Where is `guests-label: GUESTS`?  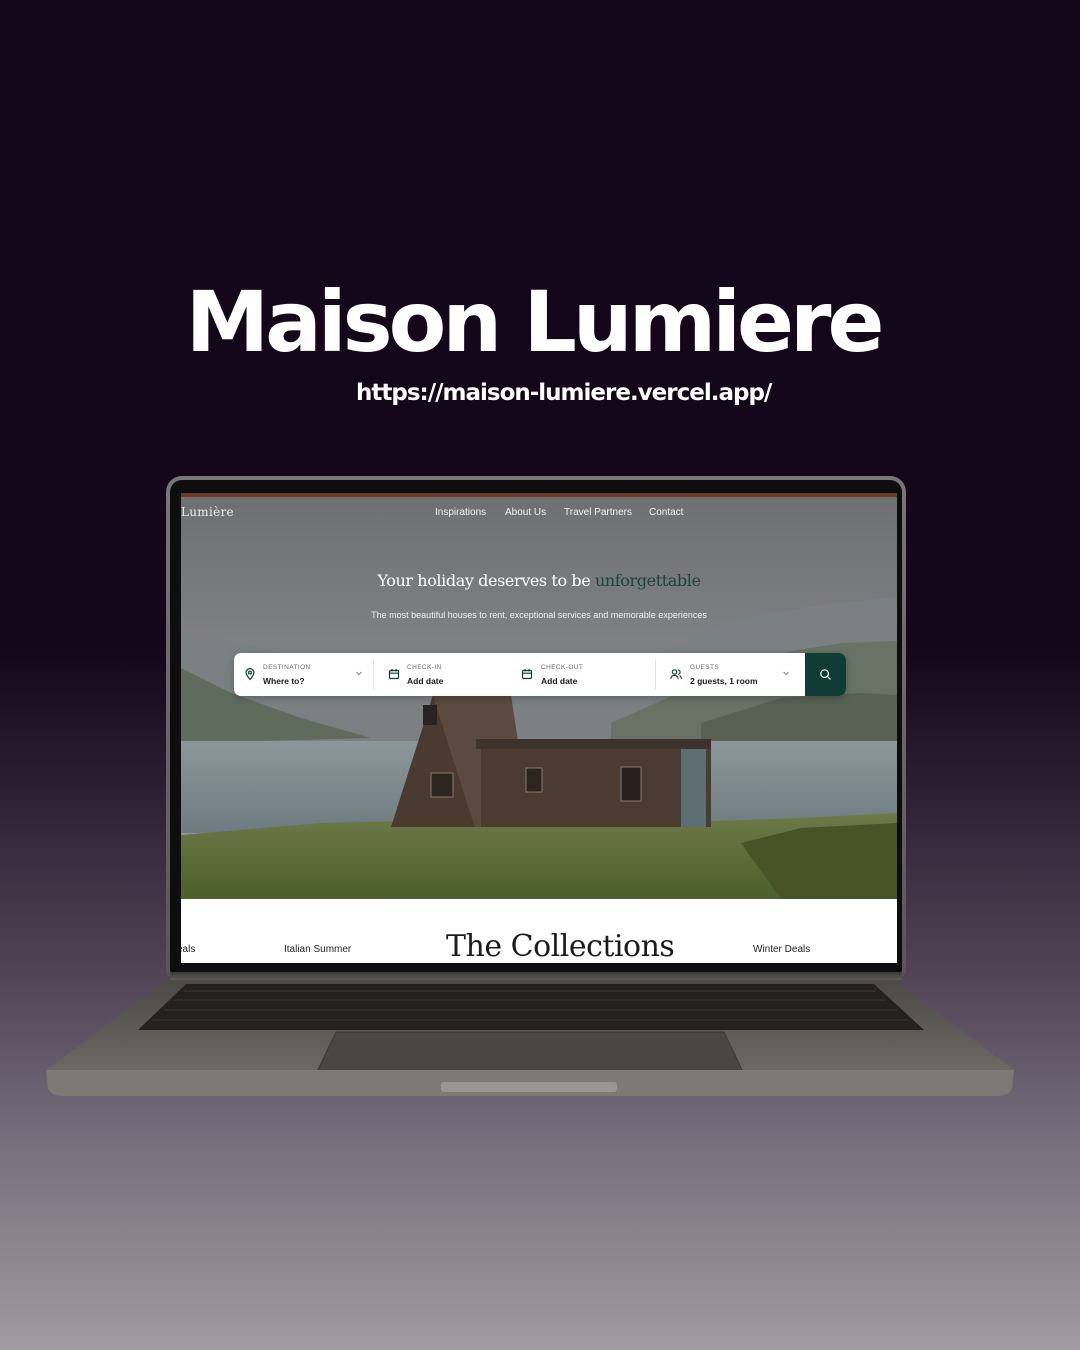
guests-label: GUESTS is located at coordinates (705, 667).